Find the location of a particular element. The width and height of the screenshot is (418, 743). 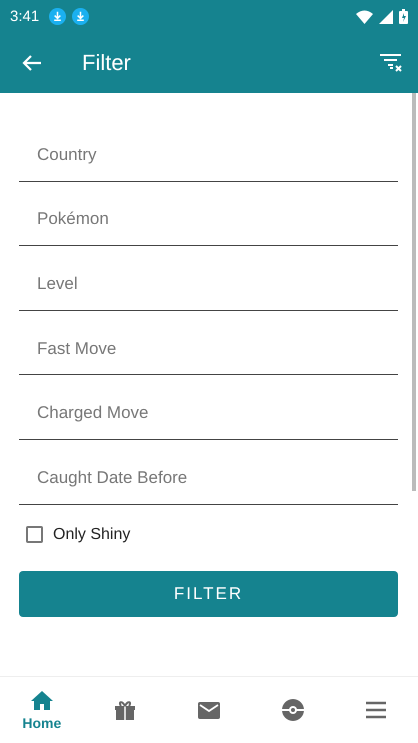

ball-icon is located at coordinates (292, 710).